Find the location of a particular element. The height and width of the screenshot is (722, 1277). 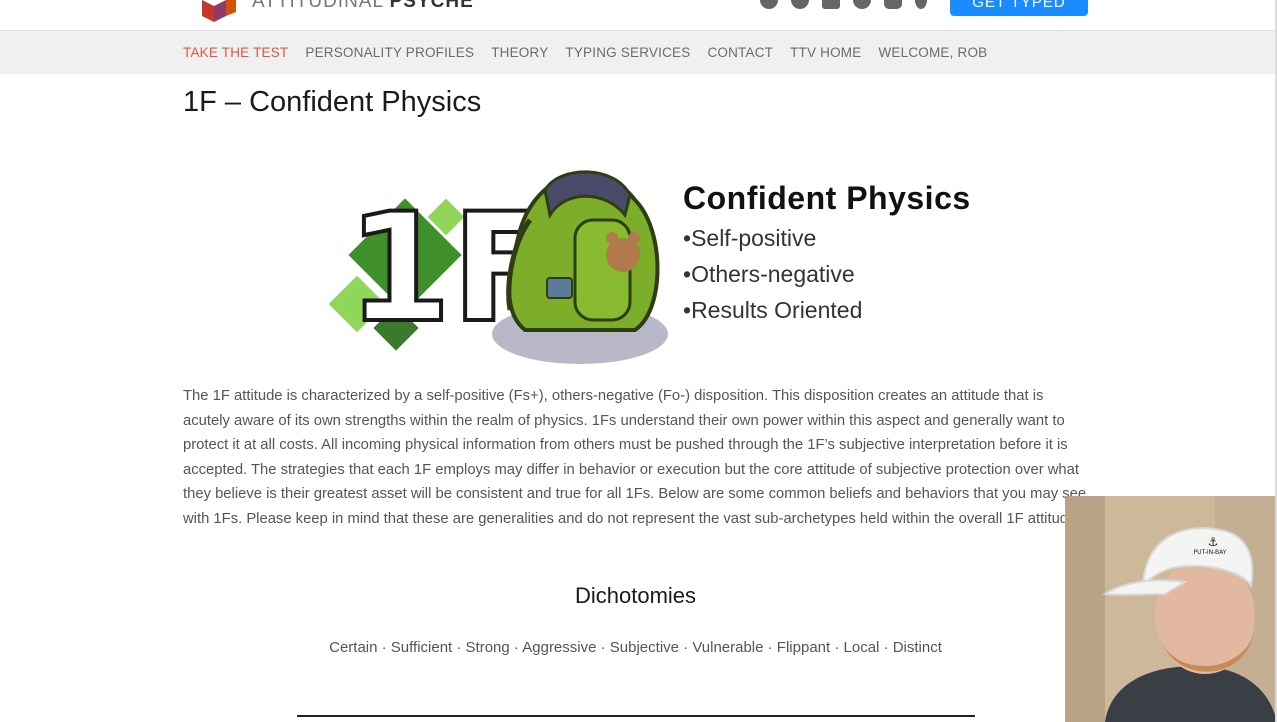

hero-bullet: Others-negative is located at coordinates (772, 278).